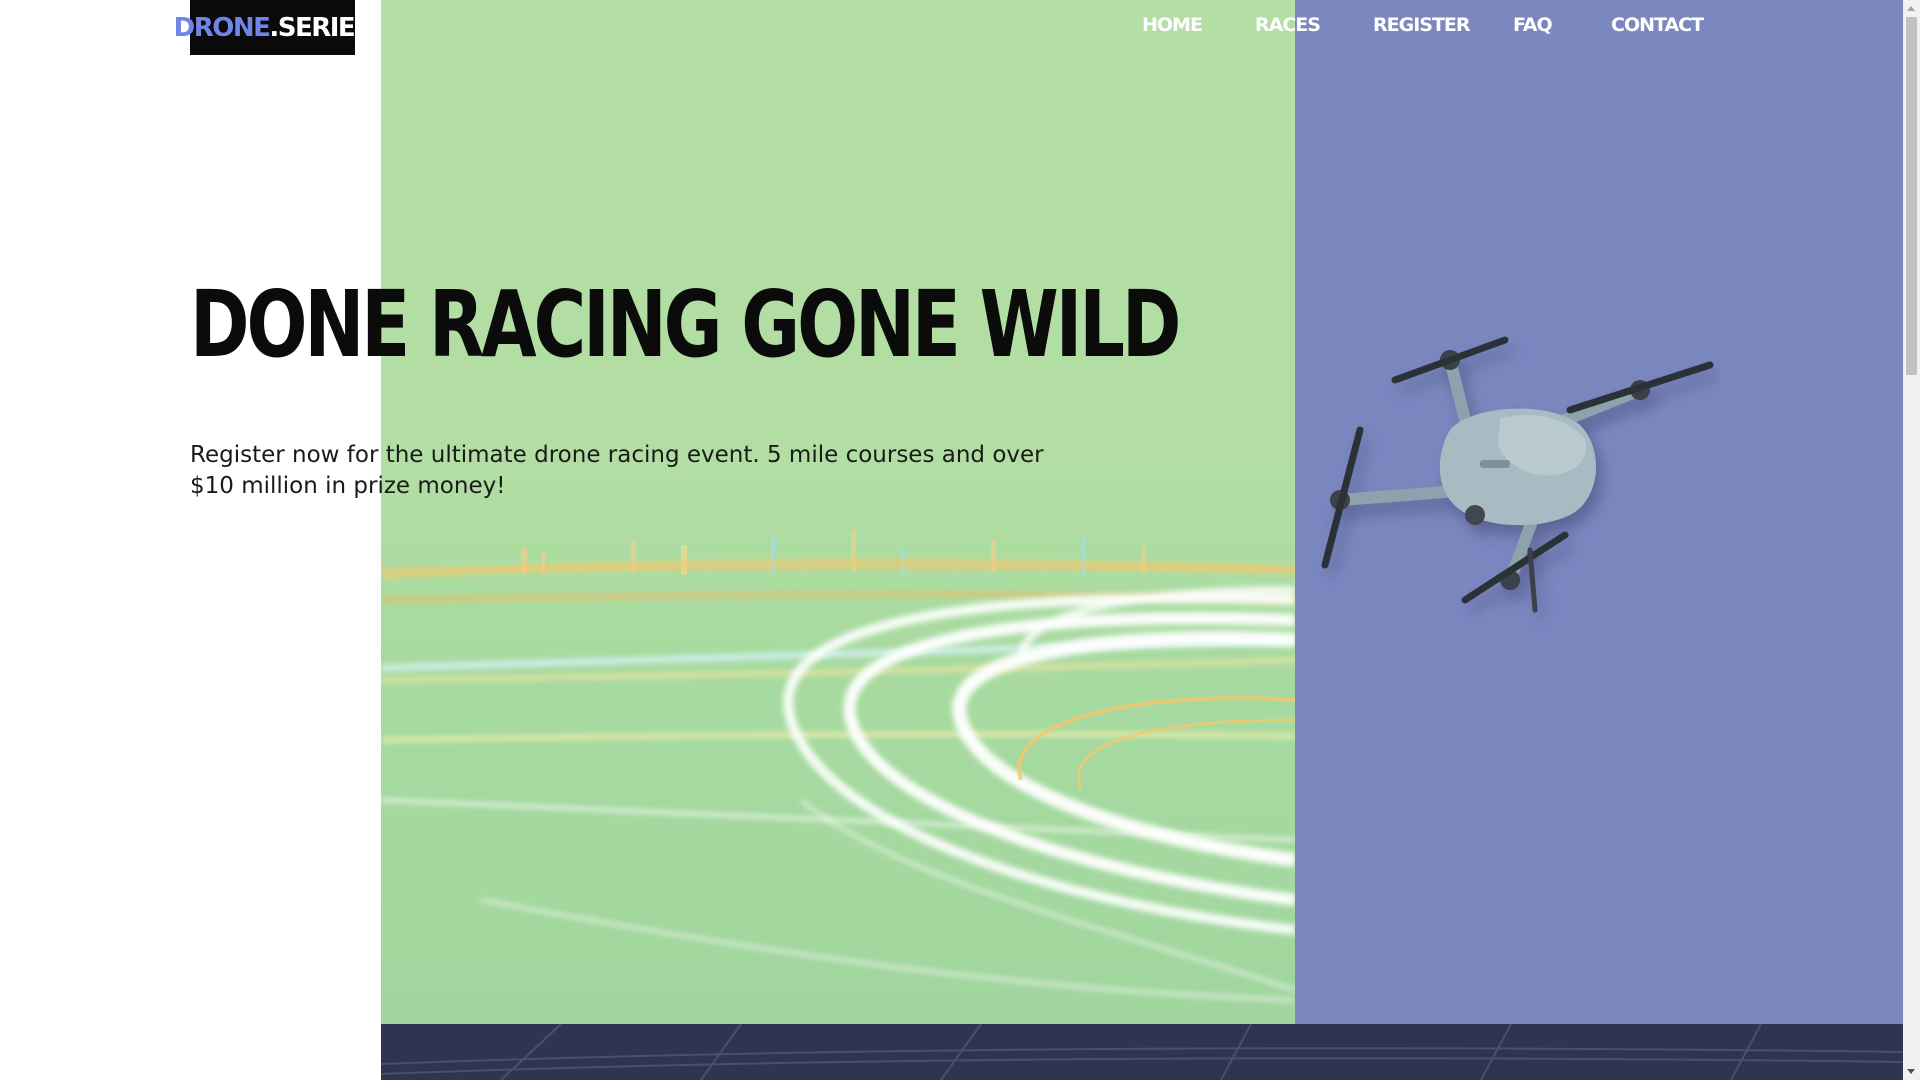 This screenshot has width=1920, height=1080. I want to click on next-section-image, so click(1142, 1052).